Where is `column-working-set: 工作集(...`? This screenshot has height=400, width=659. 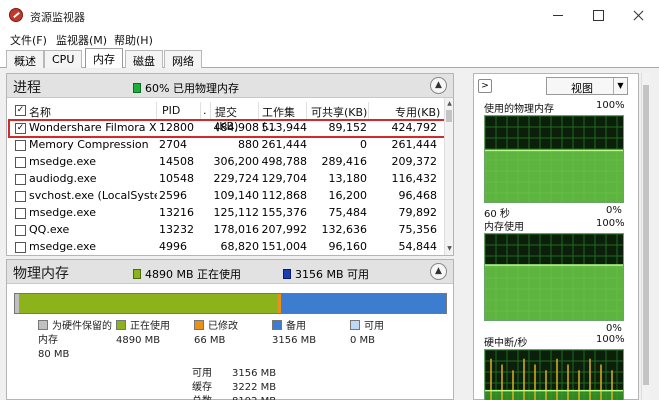 column-working-set: 工作集(... is located at coordinates (283, 117).